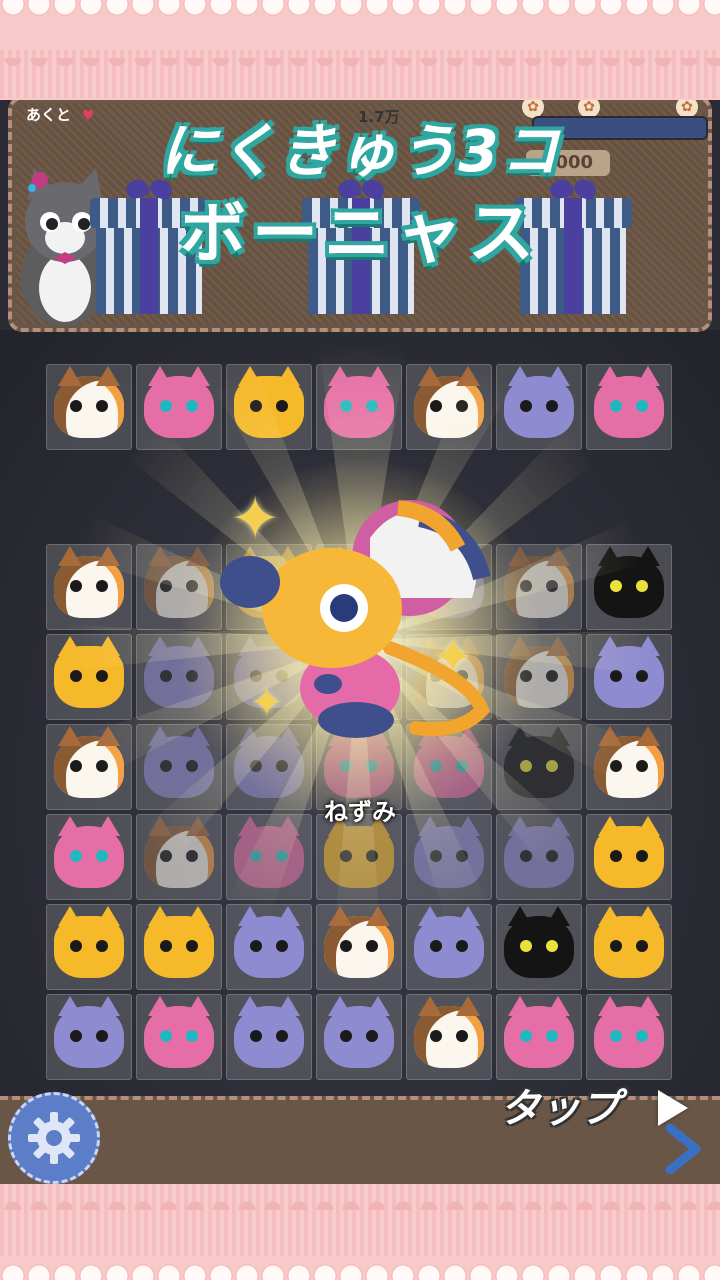 The height and width of the screenshot is (1280, 720). I want to click on play-arrow-icon, so click(673, 1108).